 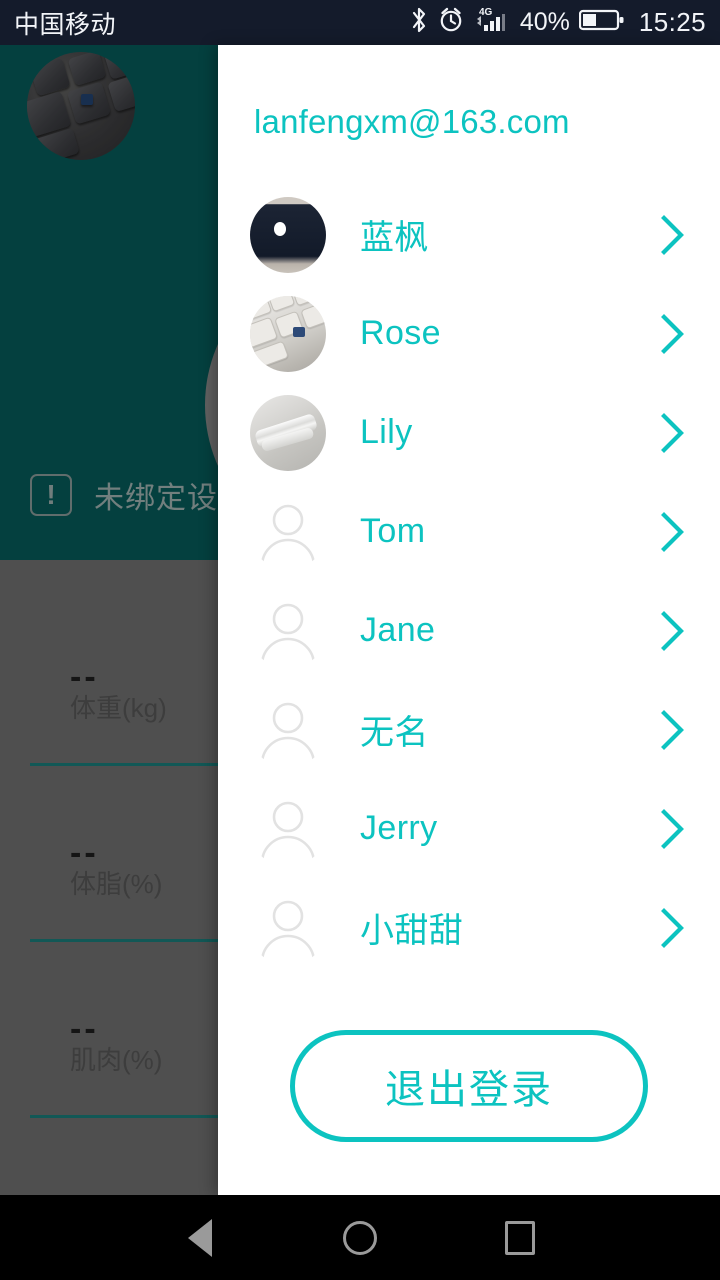 I want to click on user-list-item-rose: Rose, so click(x=469, y=333).